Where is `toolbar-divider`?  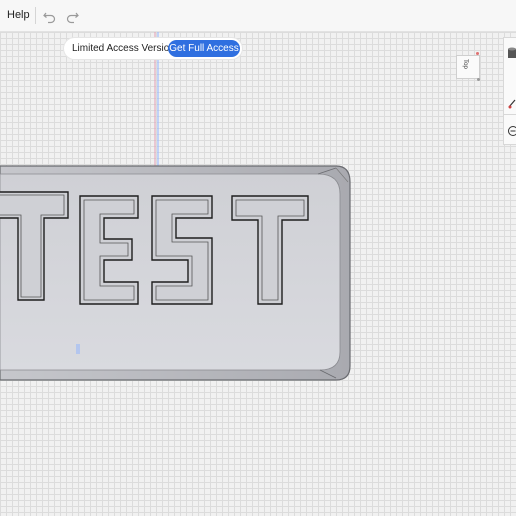
toolbar-divider is located at coordinates (35, 15).